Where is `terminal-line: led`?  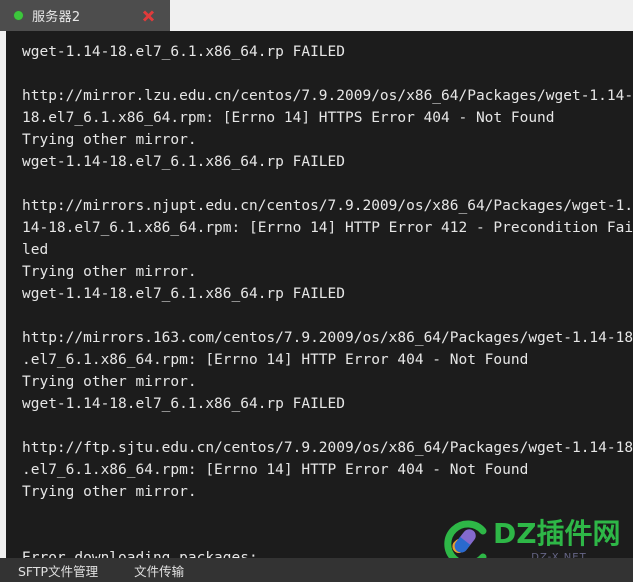 terminal-line: led is located at coordinates (35, 250).